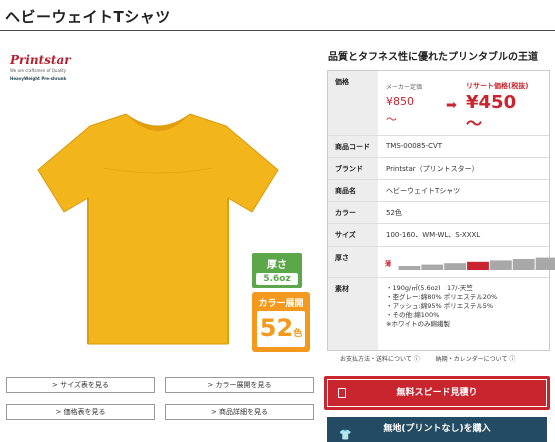 The width and height of the screenshot is (555, 442). I want to click on material-line: ・アッシュ:綿95% ポリエステル5%, so click(440, 306).